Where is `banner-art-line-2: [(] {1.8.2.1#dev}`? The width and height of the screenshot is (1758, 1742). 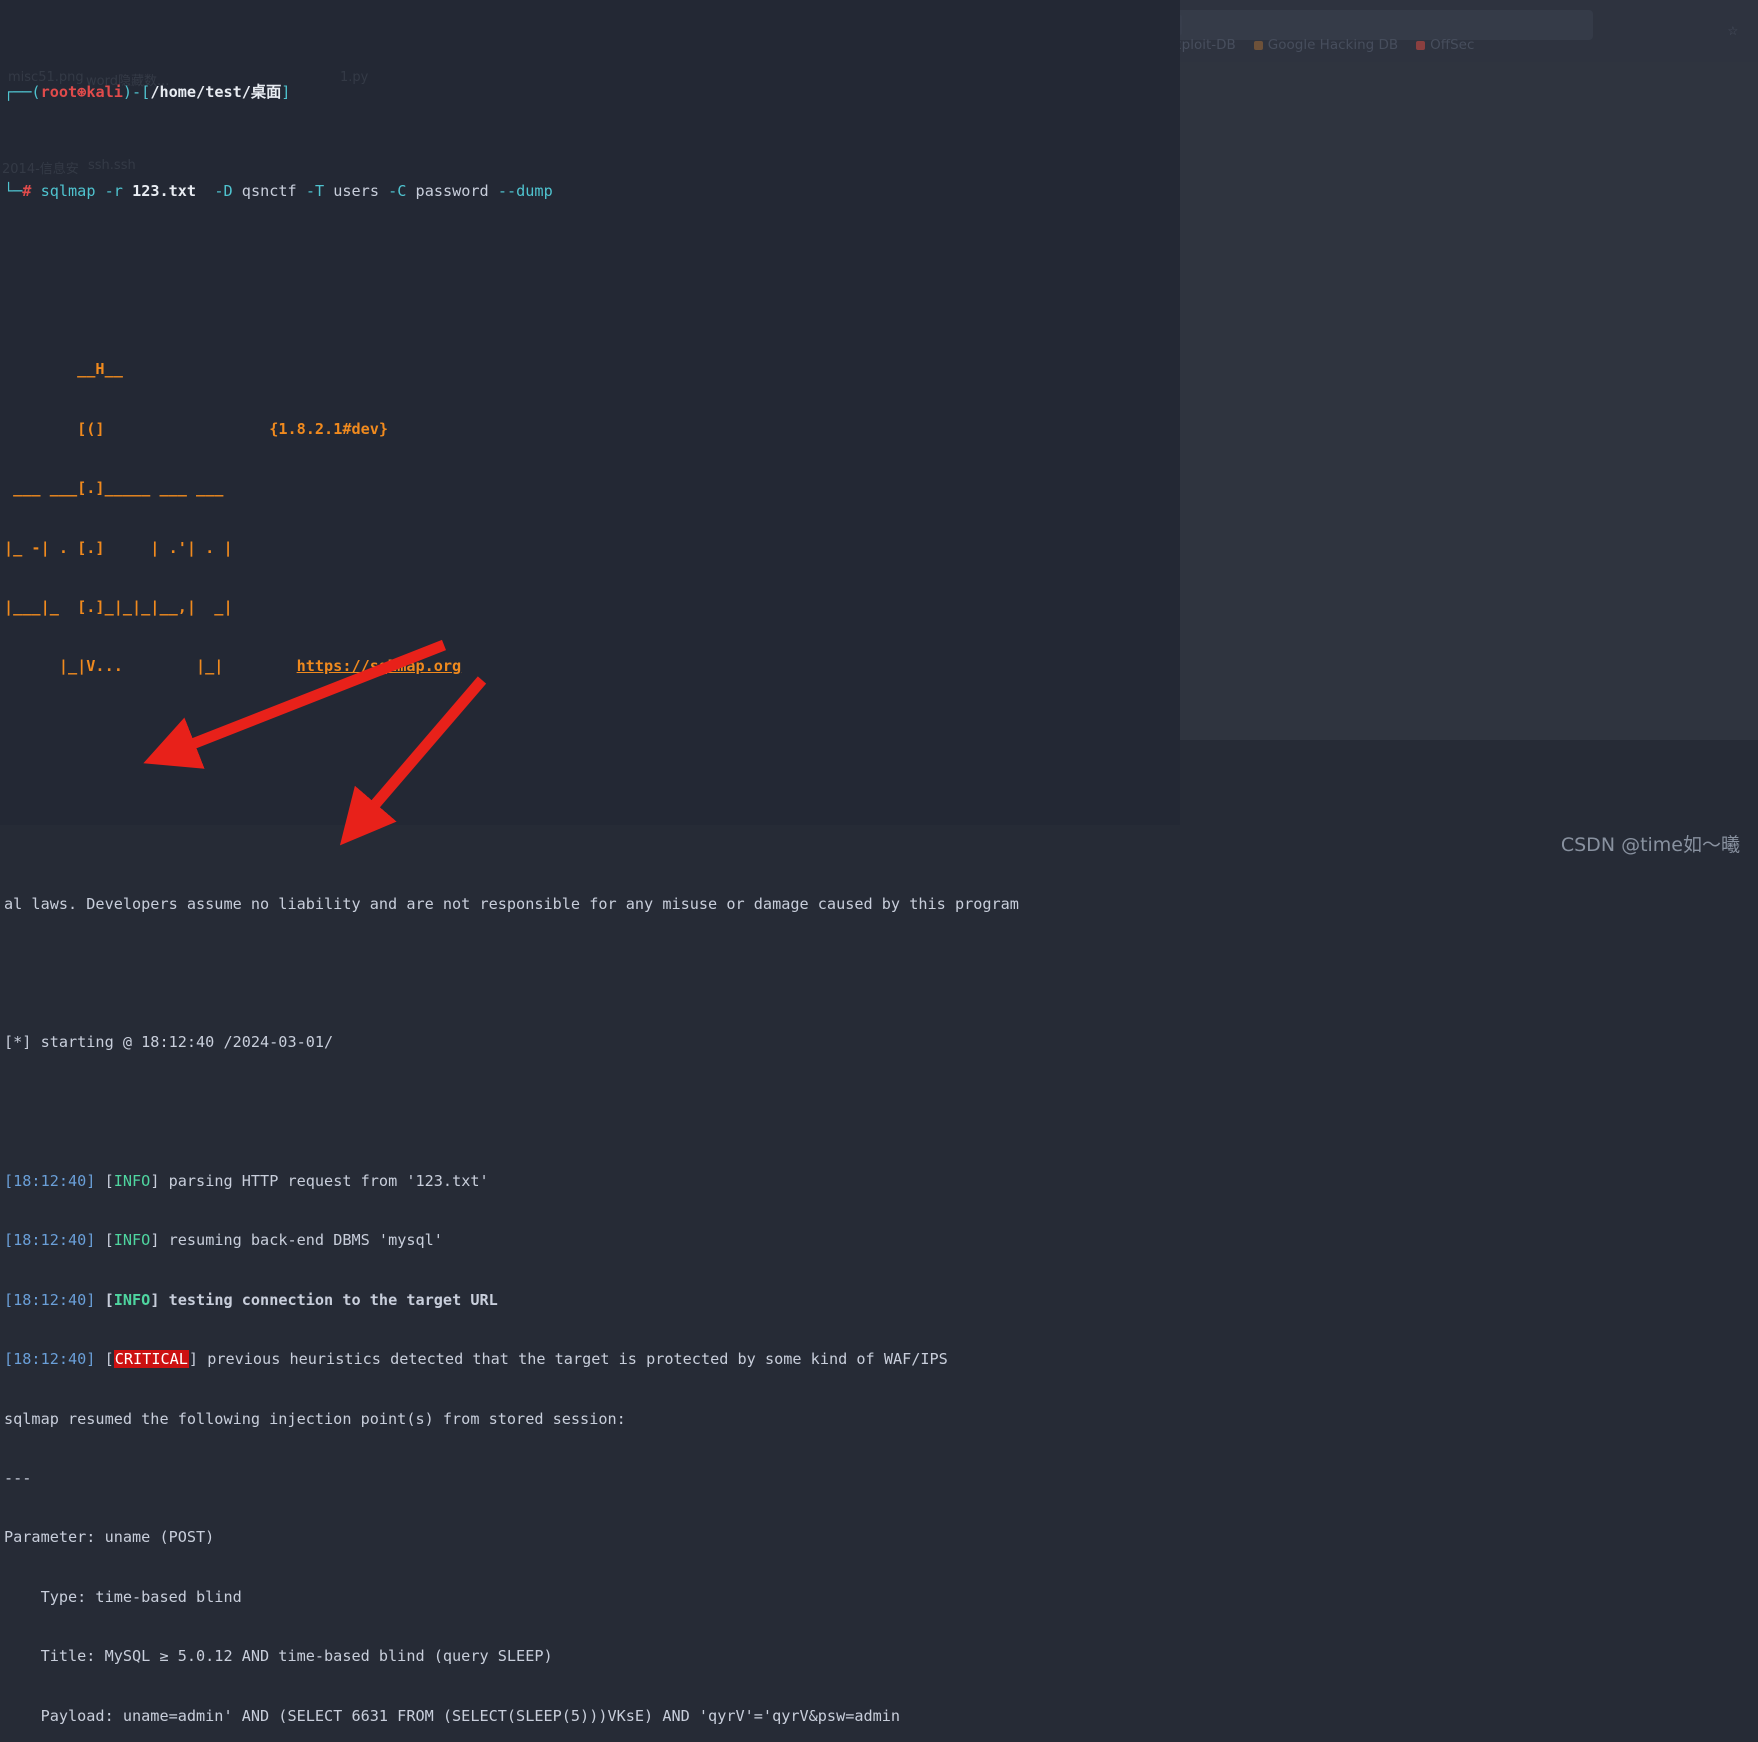
banner-art-line-2: [(] {1.8.2.1#dev} is located at coordinates (196, 428).